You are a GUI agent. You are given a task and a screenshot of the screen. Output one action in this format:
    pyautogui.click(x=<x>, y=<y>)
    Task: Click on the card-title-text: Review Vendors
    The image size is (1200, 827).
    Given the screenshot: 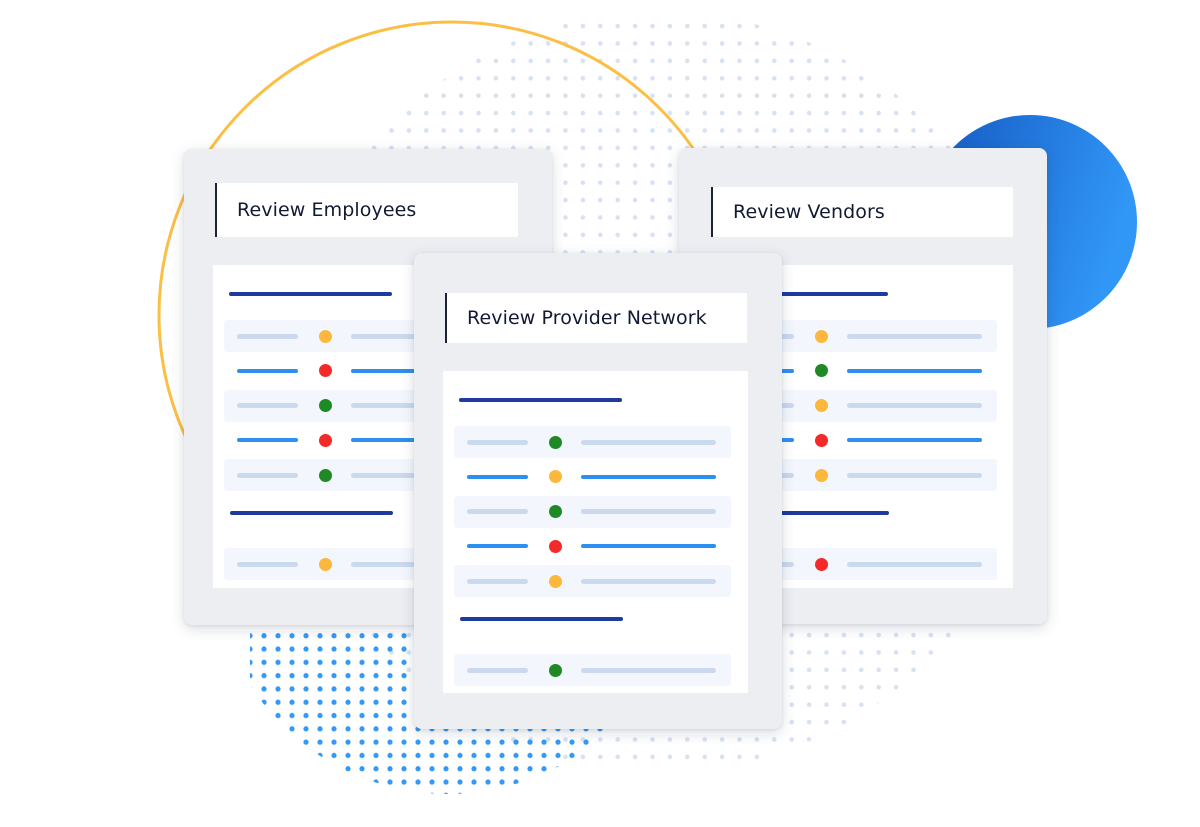 What is the action you would take?
    pyautogui.click(x=809, y=212)
    